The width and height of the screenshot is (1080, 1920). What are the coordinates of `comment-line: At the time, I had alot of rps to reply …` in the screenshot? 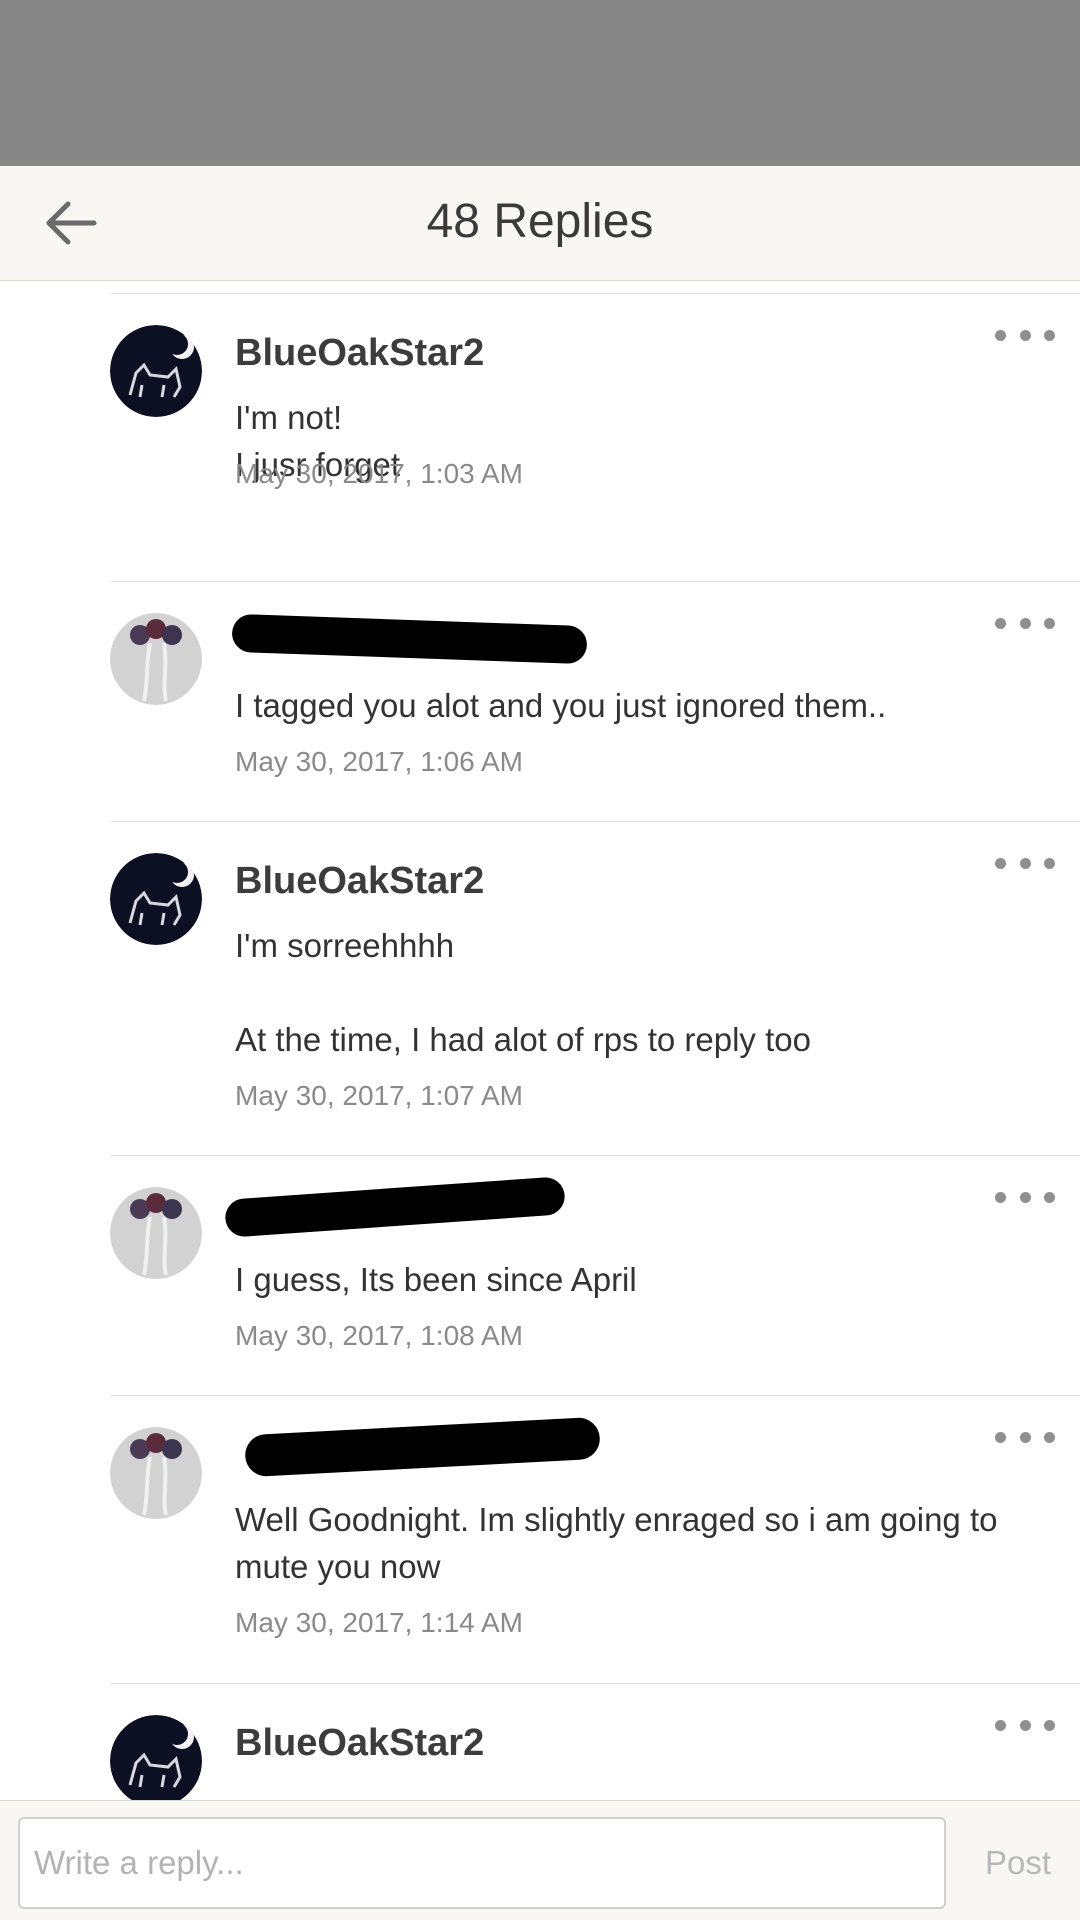 It's located at (523, 1039).